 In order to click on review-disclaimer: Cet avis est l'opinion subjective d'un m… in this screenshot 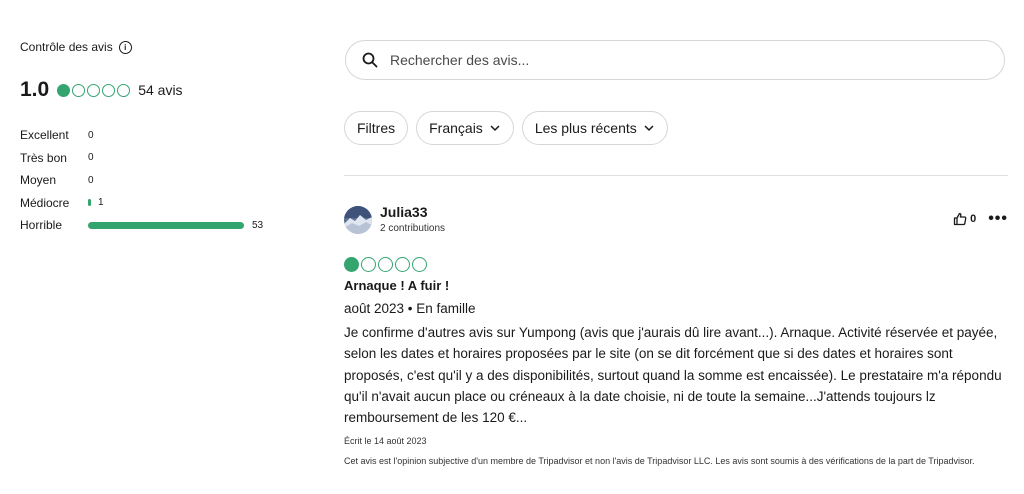, I will do `click(659, 461)`.